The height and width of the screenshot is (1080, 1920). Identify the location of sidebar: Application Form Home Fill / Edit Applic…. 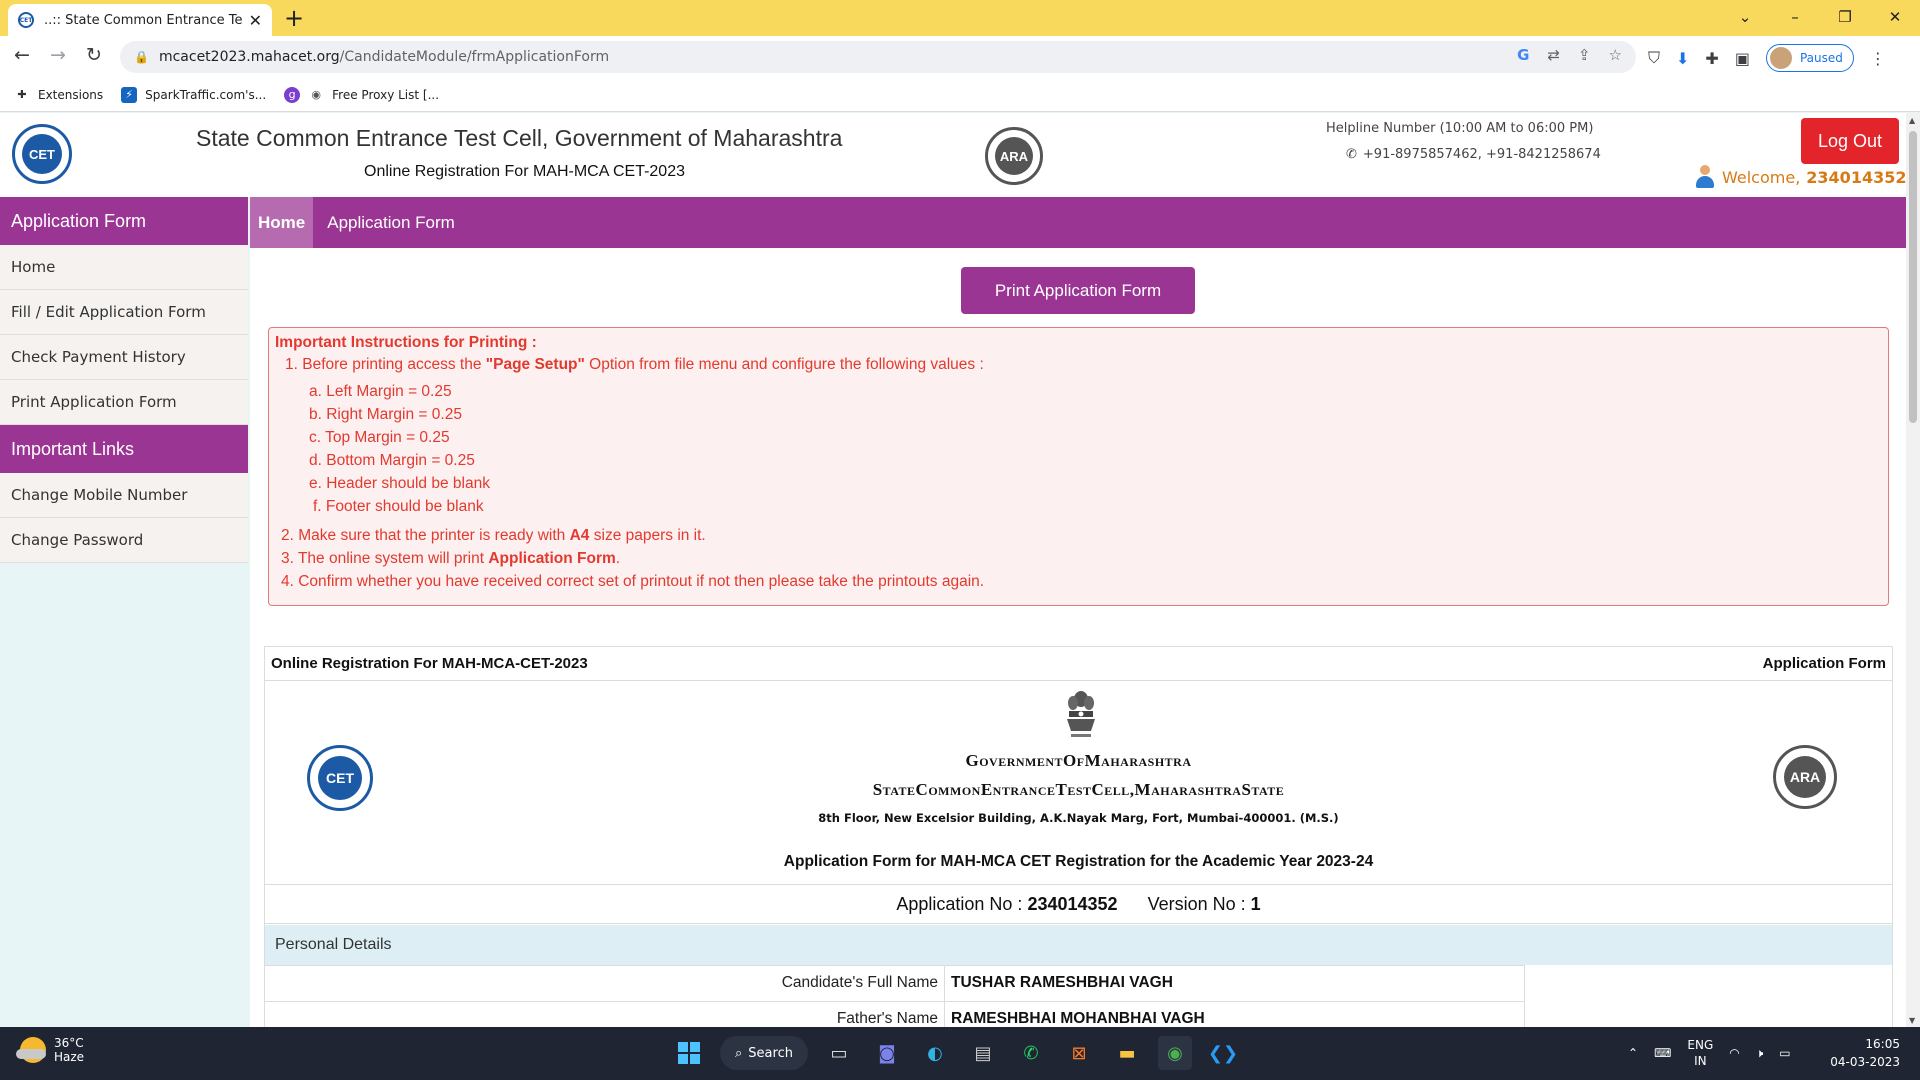
(124, 380).